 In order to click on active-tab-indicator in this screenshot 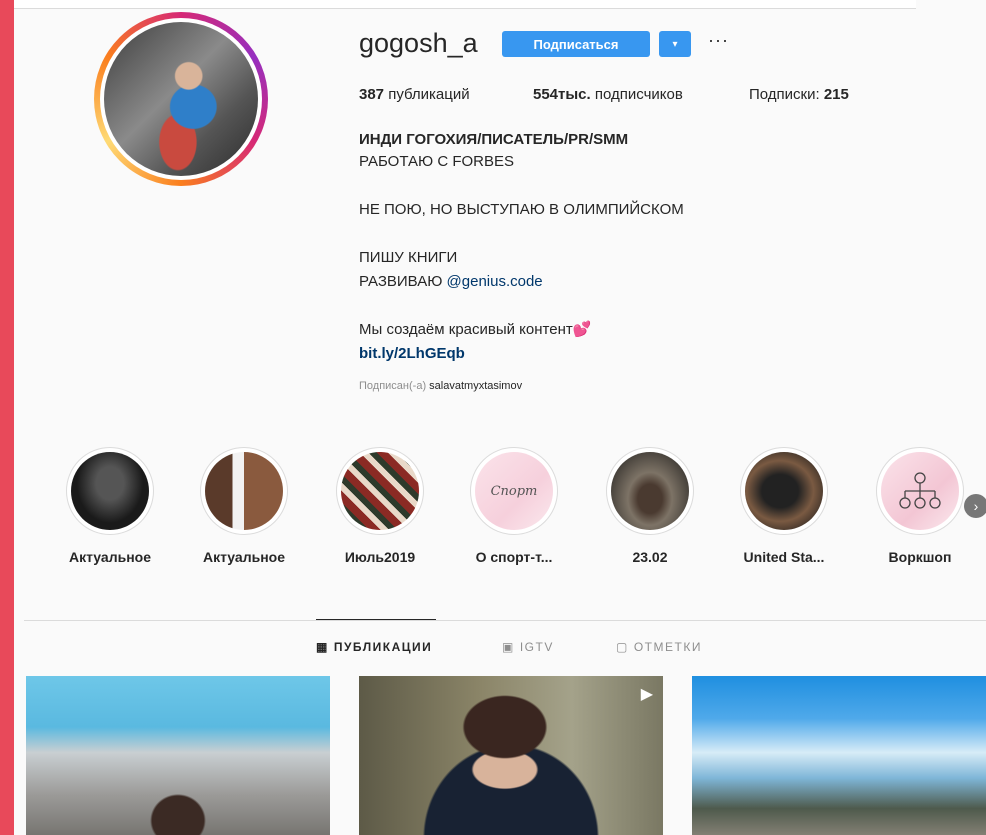, I will do `click(376, 619)`.